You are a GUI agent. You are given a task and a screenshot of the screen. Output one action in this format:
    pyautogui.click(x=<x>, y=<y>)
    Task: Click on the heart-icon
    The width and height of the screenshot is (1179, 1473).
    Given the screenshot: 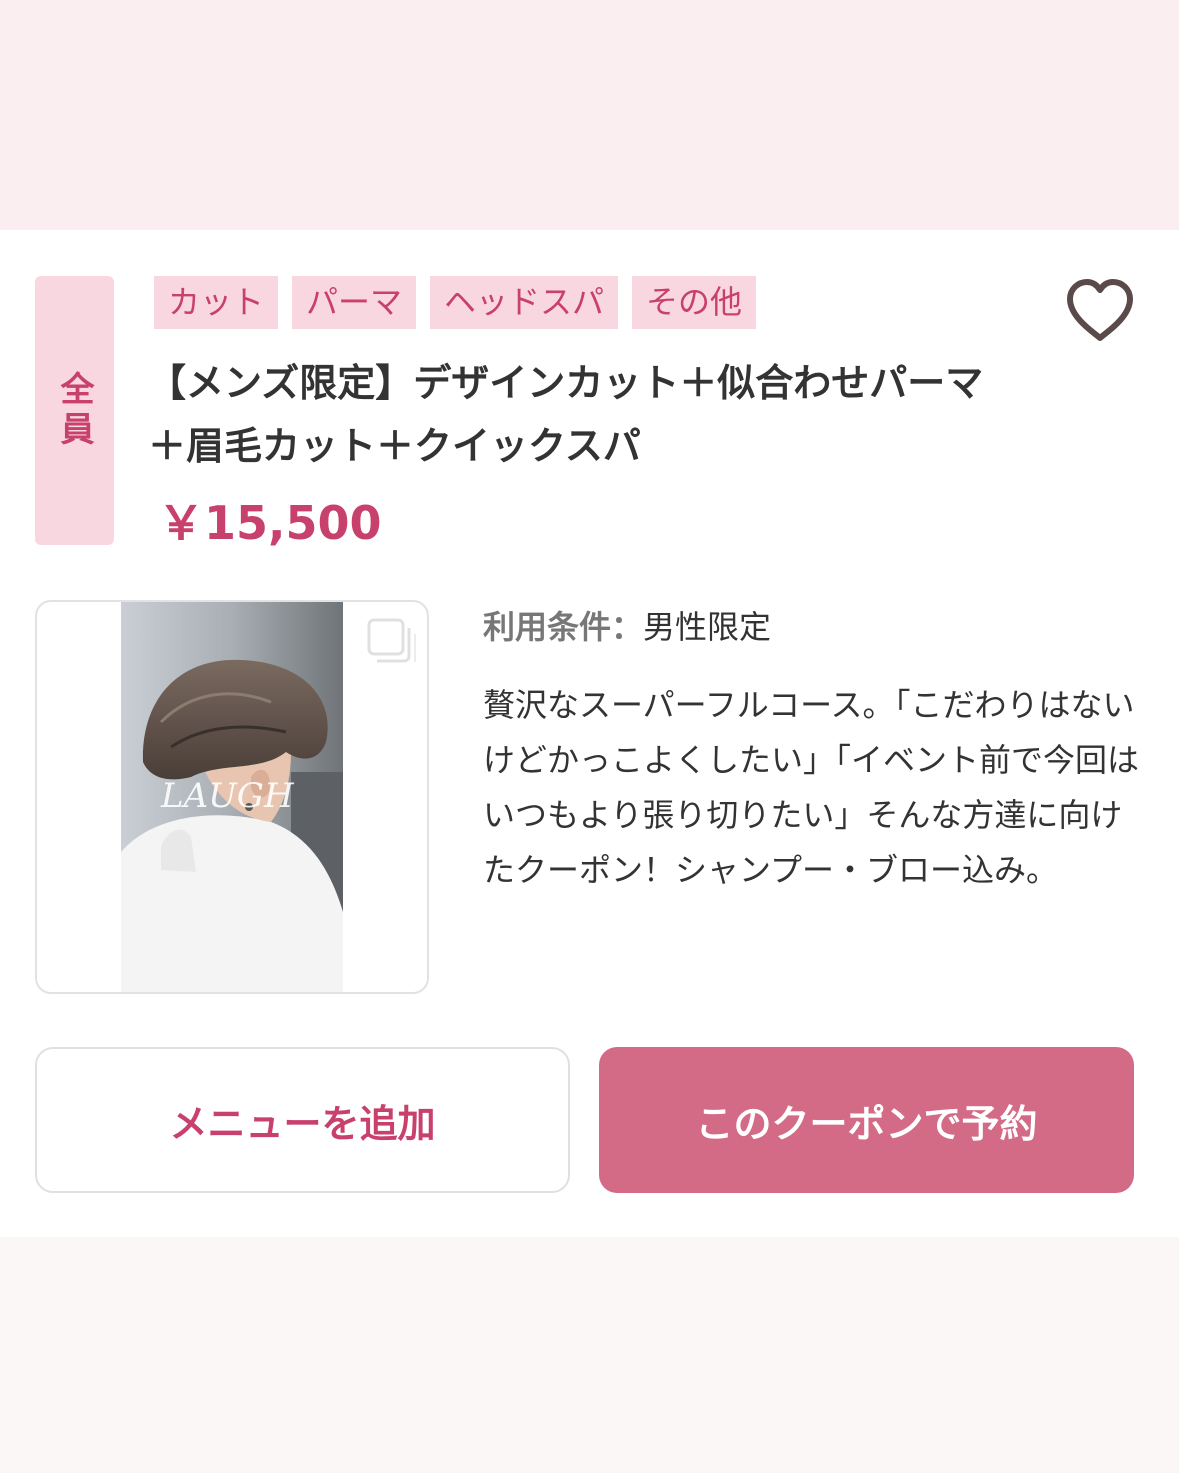 What is the action you would take?
    pyautogui.click(x=1100, y=310)
    